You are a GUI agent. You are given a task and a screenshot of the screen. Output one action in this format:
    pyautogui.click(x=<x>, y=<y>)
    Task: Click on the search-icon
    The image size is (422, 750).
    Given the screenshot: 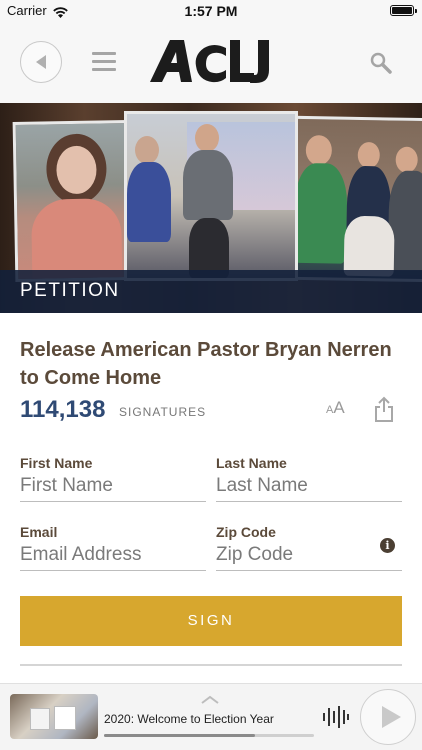 What is the action you would take?
    pyautogui.click(x=381, y=63)
    